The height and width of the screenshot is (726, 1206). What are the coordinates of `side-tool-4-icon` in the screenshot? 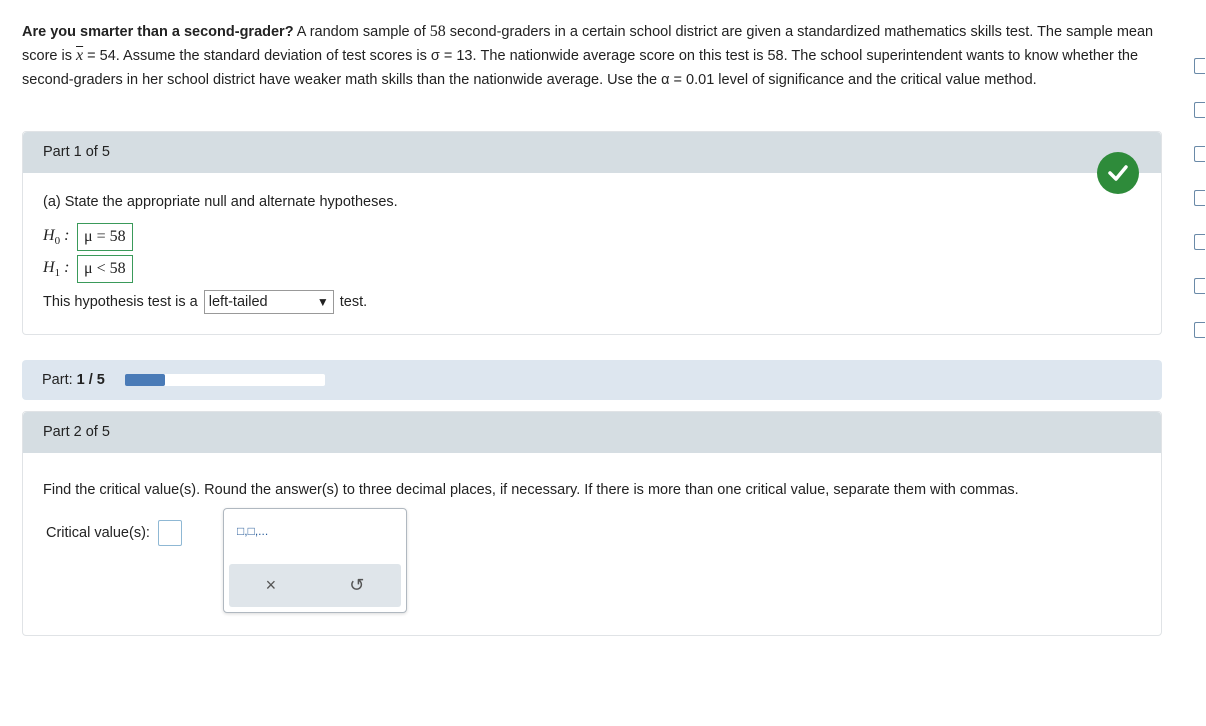 It's located at (1199, 198).